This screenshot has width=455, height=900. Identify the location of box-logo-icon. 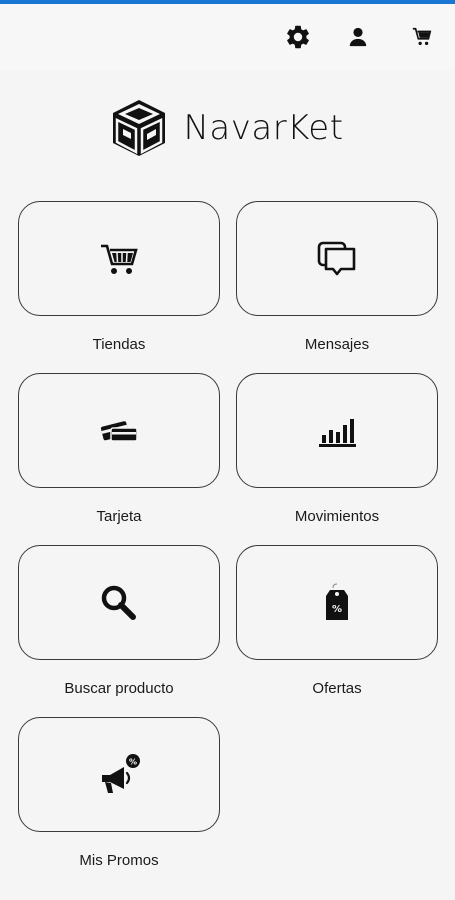
(139, 128).